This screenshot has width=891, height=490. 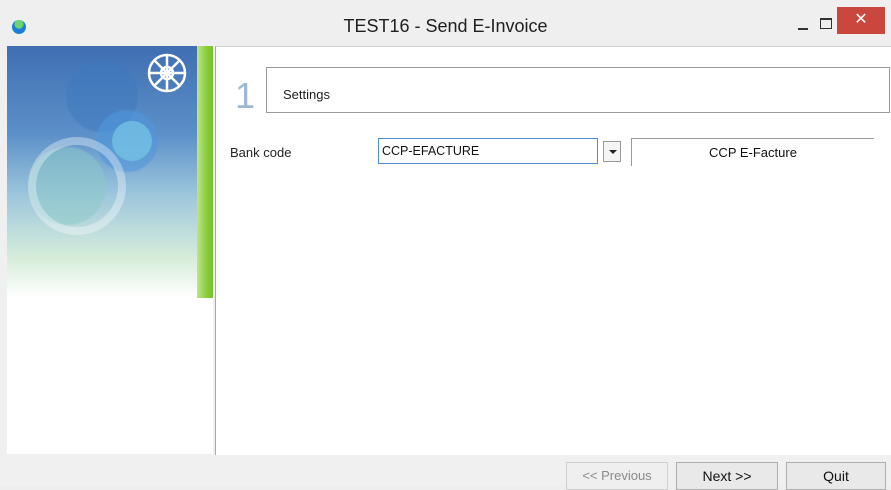 I want to click on close-icon: ✕, so click(x=861, y=20).